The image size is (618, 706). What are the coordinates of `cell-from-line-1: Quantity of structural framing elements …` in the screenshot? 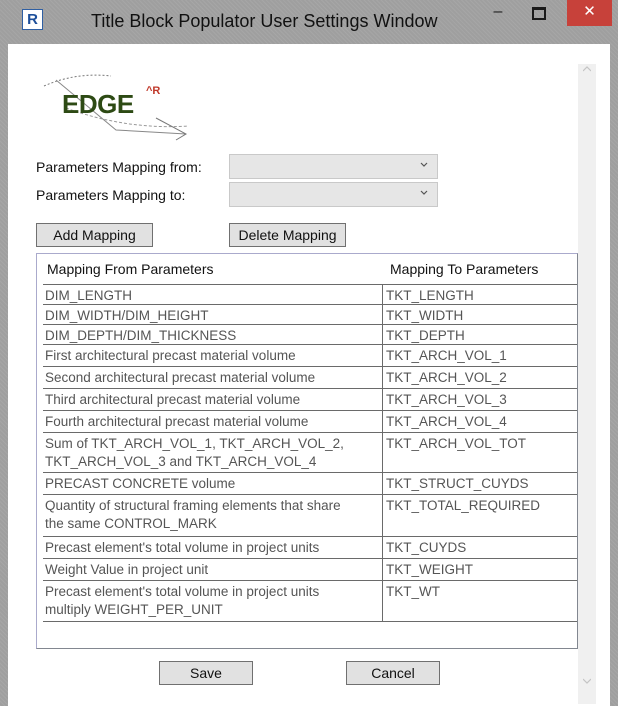 It's located at (193, 505).